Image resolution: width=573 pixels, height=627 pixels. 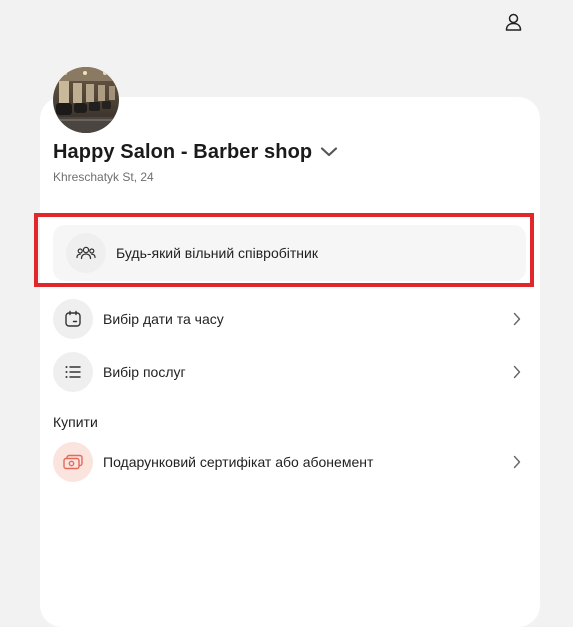 I want to click on chevron-down-icon, so click(x=329, y=152).